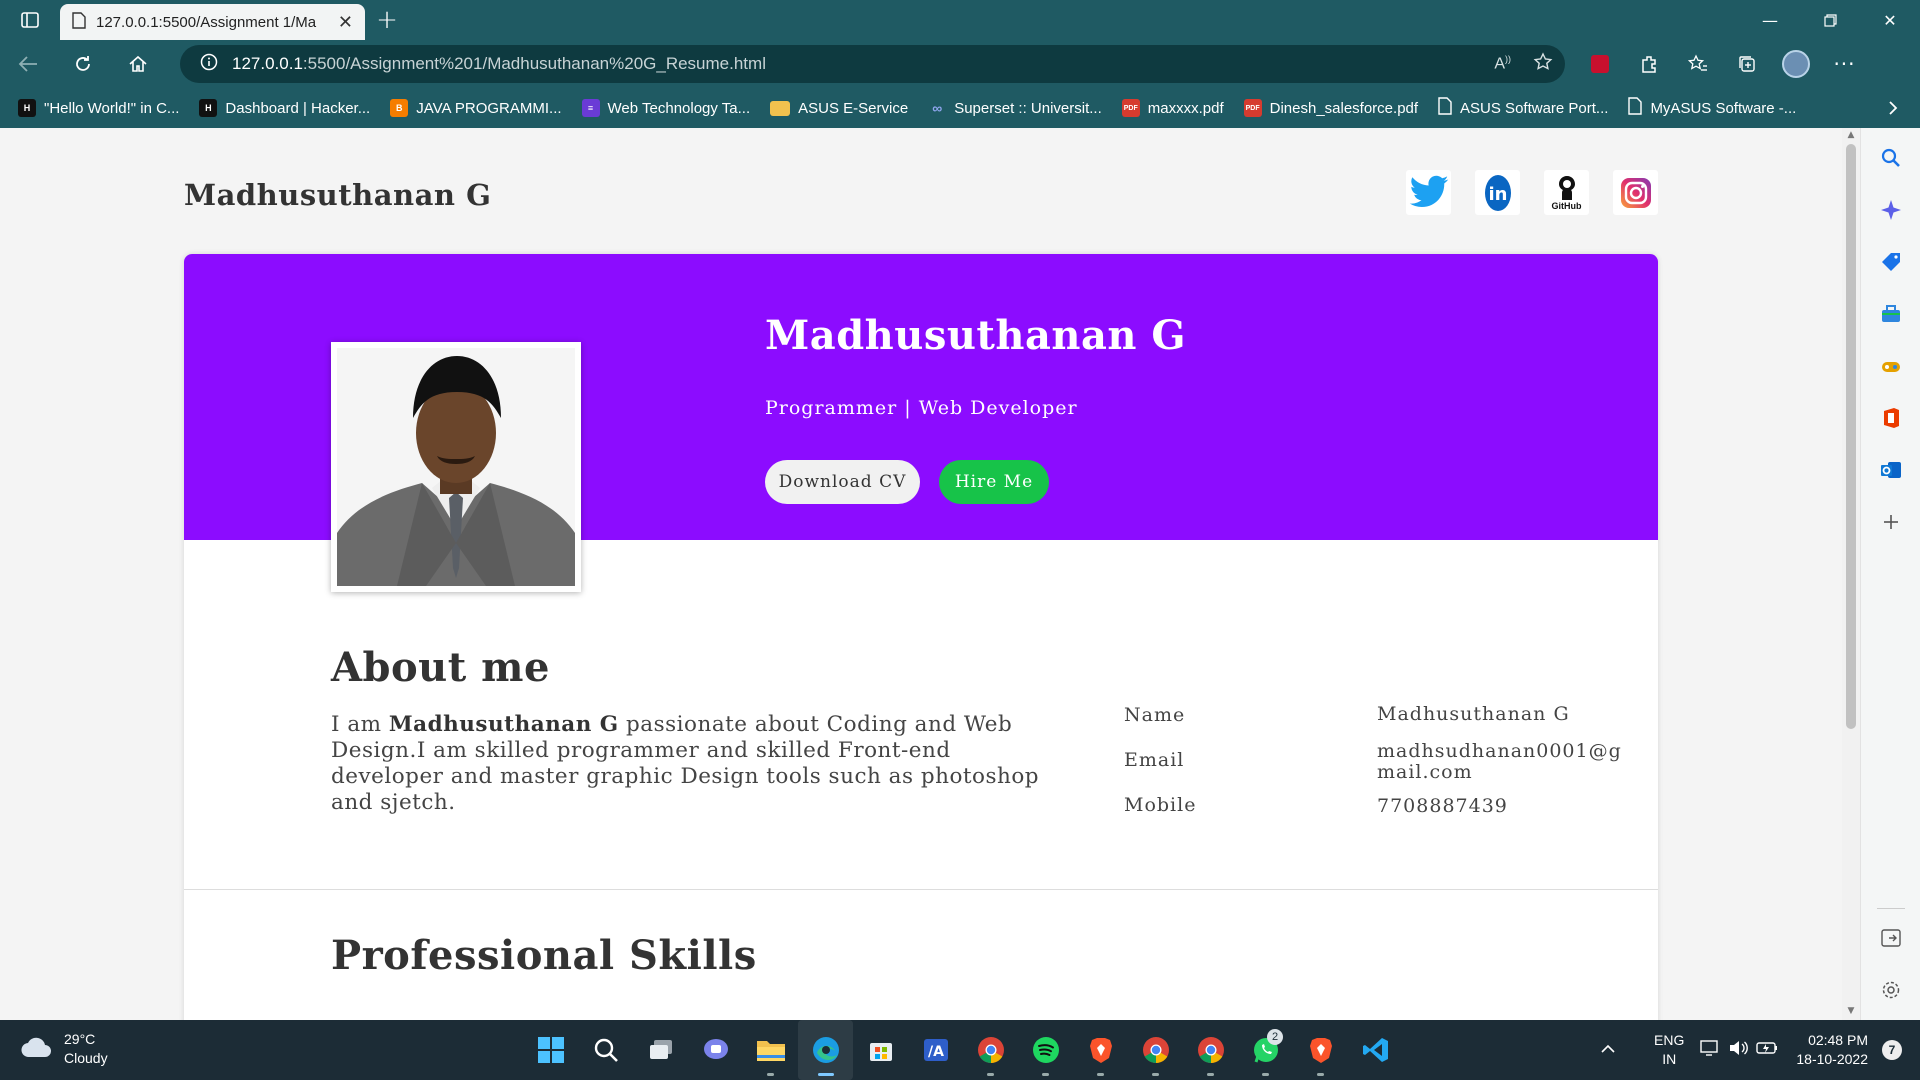 The height and width of the screenshot is (1080, 1920). What do you see at coordinates (1375, 1050) in the screenshot?
I see `vscode-icon` at bounding box center [1375, 1050].